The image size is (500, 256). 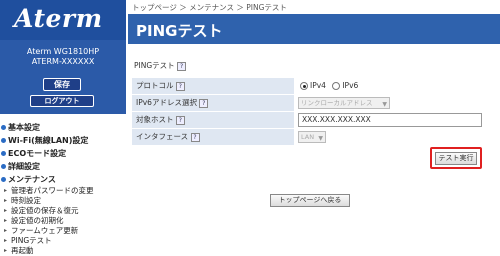 I want to click on target-host-row: 対象ホスト ? XXX.XXX.XXX.XXX, so click(x=310, y=120).